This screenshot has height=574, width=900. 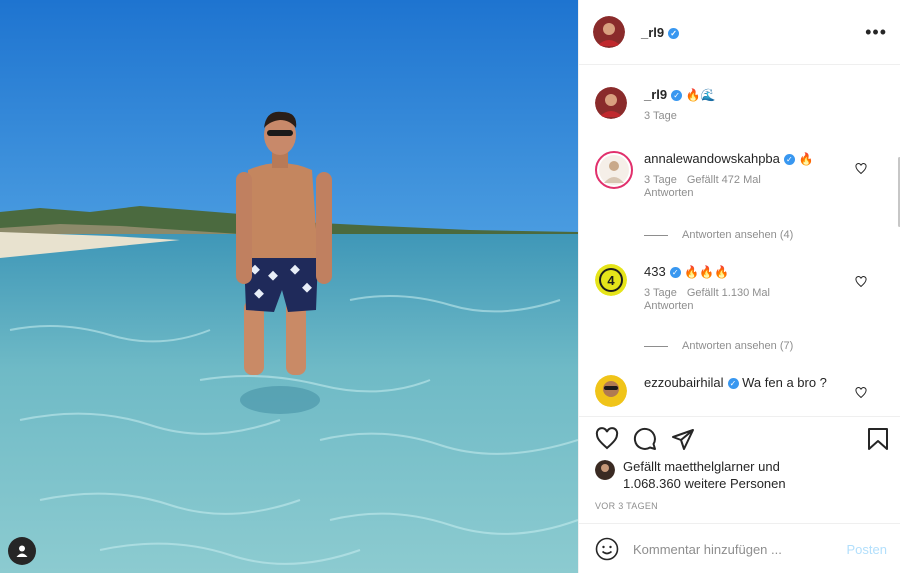 What do you see at coordinates (700, 95) in the screenshot?
I see `caption-text: 🔥🌊` at bounding box center [700, 95].